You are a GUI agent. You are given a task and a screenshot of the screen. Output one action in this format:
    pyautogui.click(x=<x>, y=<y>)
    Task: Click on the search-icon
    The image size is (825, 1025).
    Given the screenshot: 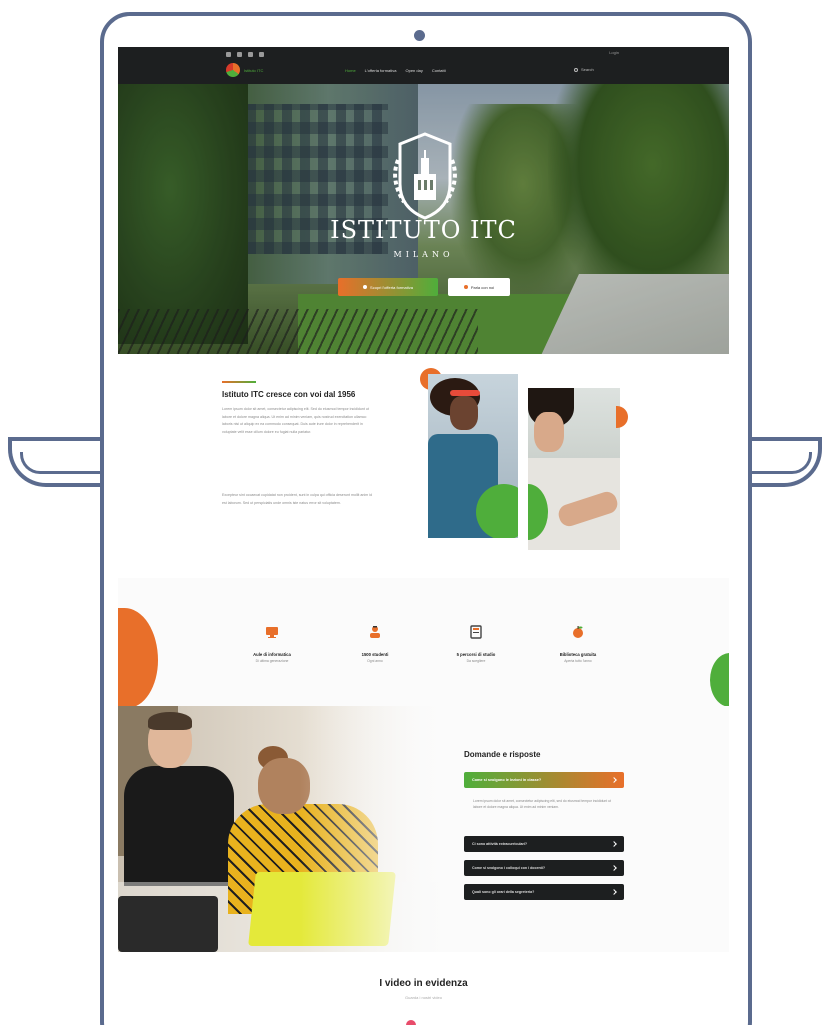 What is the action you would take?
    pyautogui.click(x=576, y=69)
    